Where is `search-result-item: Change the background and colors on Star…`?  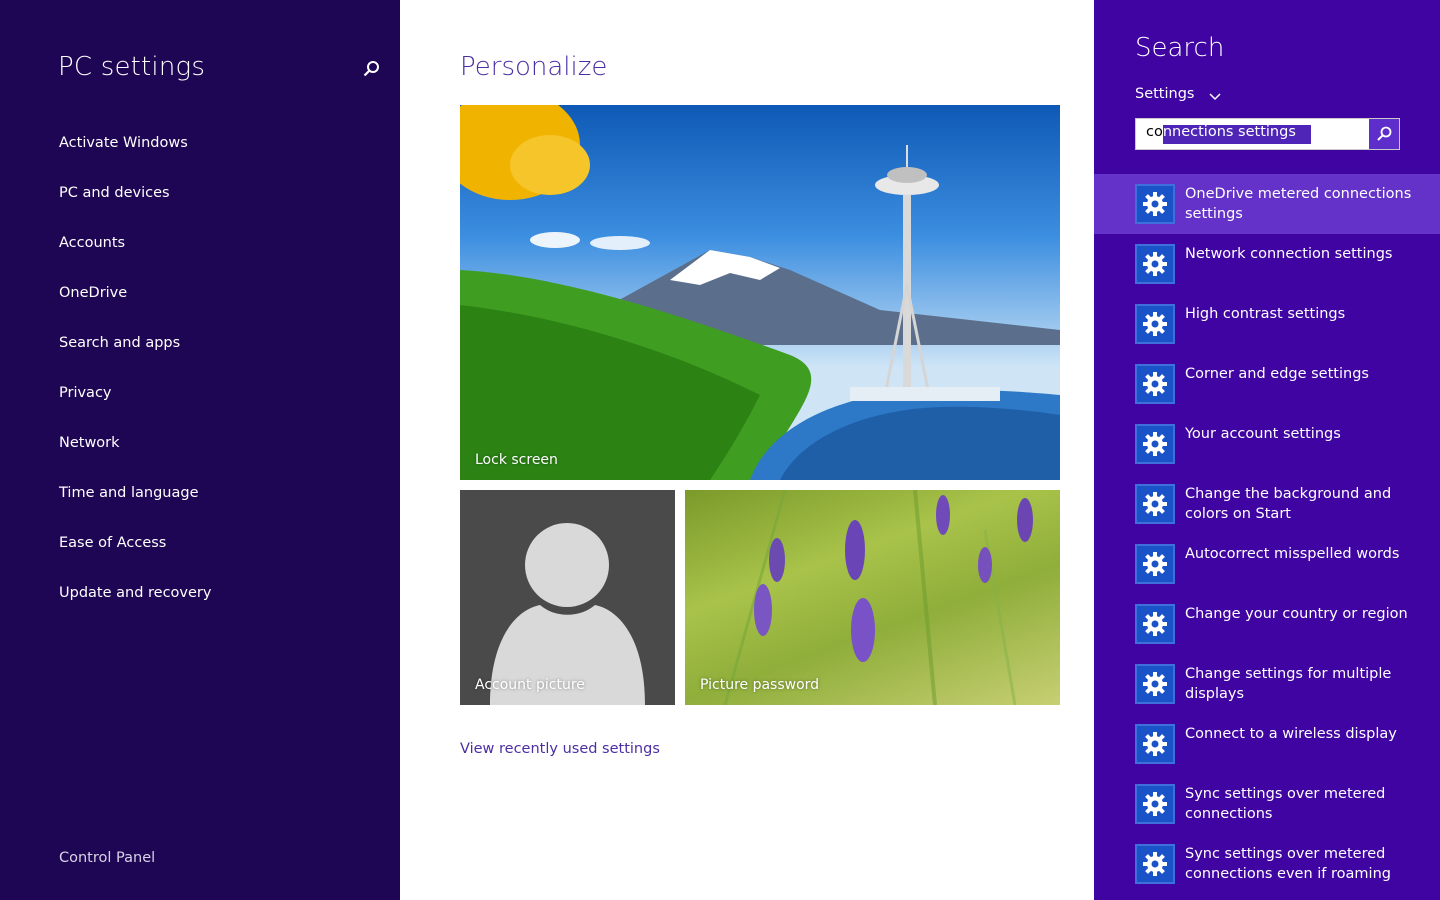
search-result-item: Change the background and colors on Star… is located at coordinates (1267, 504).